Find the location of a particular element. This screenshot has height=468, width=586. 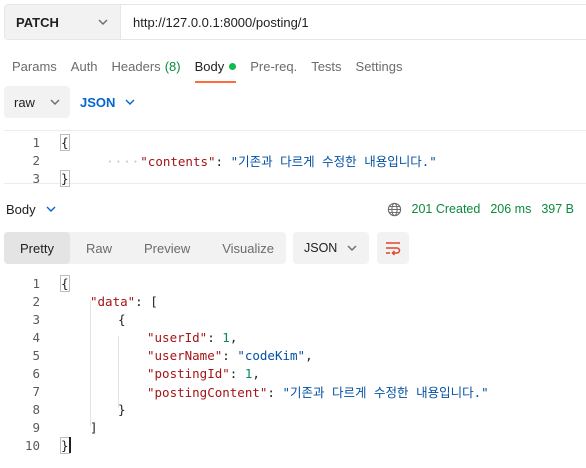

body-format-label: JSON is located at coordinates (98, 102).